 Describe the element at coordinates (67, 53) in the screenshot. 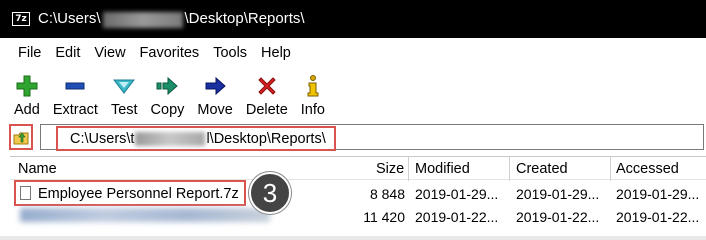

I see `menu-edit: Edit` at that location.